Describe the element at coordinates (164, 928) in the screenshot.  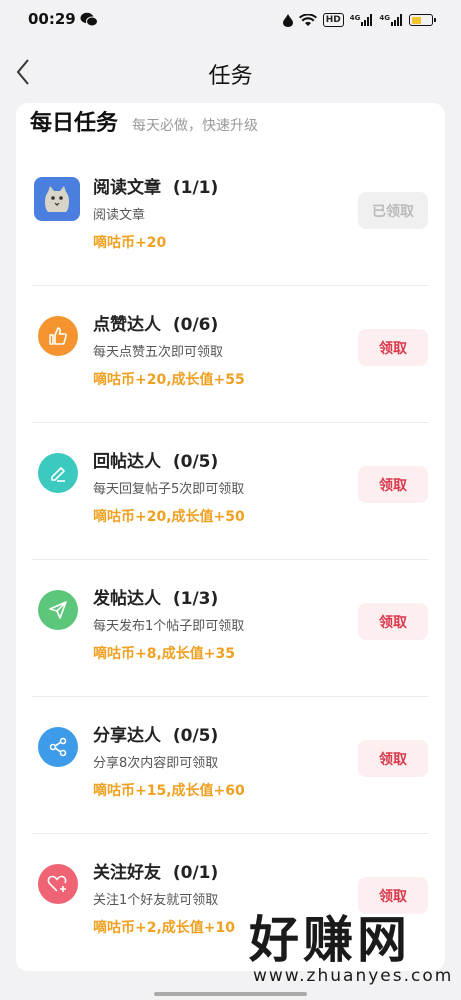
I see `task-reward: 嘀咕币+2,成长值+10` at that location.